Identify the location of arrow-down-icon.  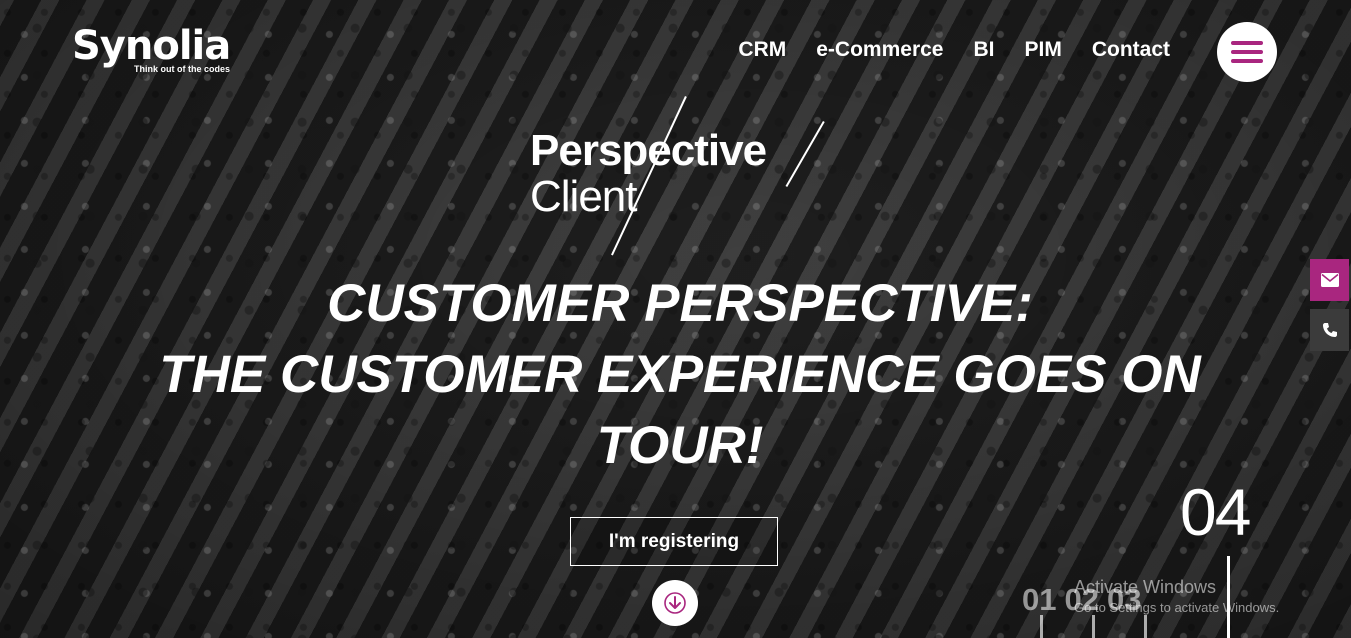
(675, 603).